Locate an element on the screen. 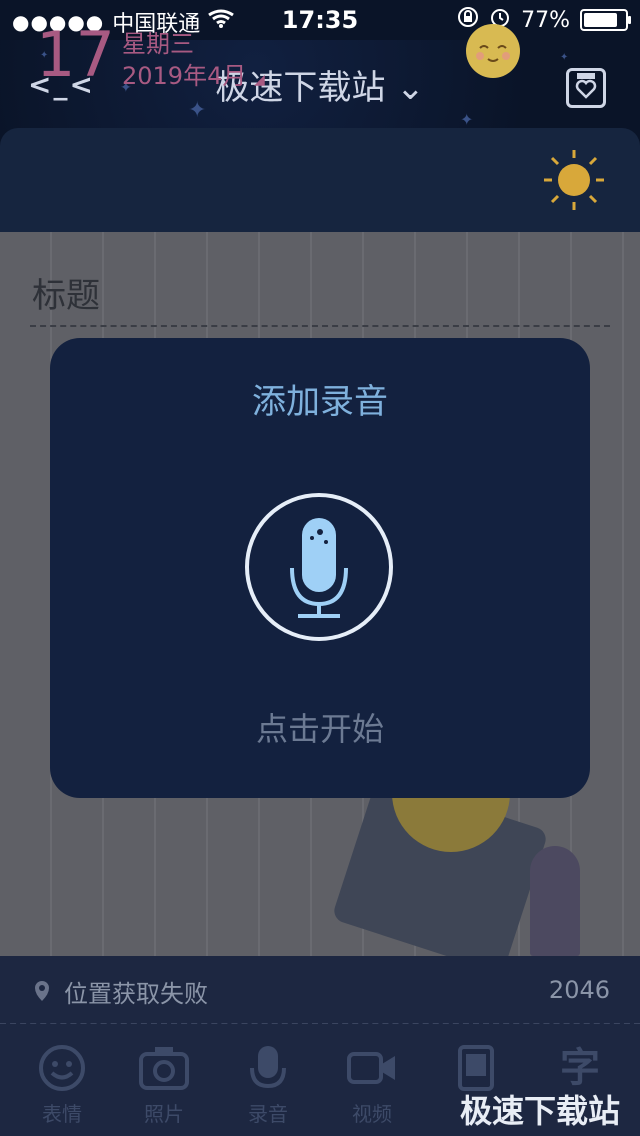 This screenshot has width=640, height=1136. video-camera-icon is located at coordinates (371, 1068).